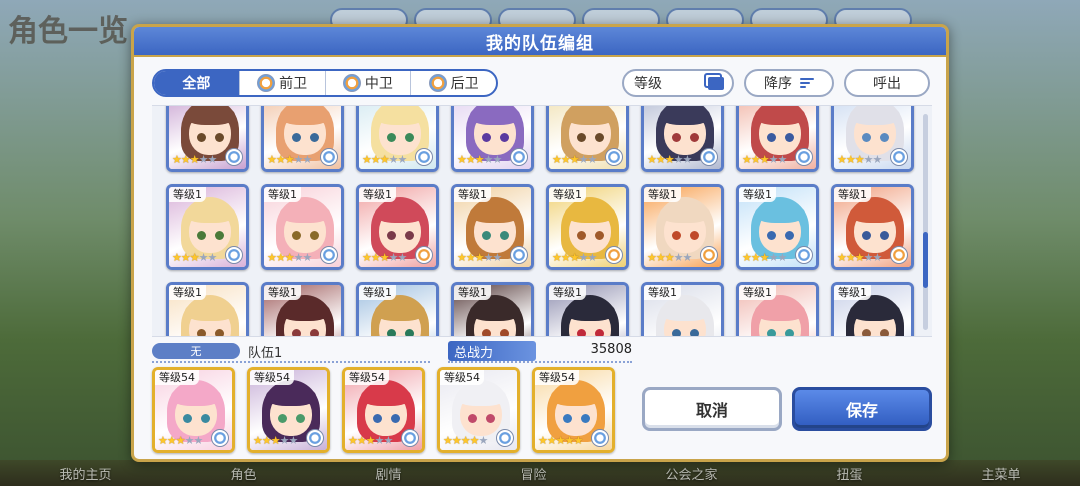  Describe the element at coordinates (492, 351) in the screenshot. I see `total-power-label: 总战力` at that location.